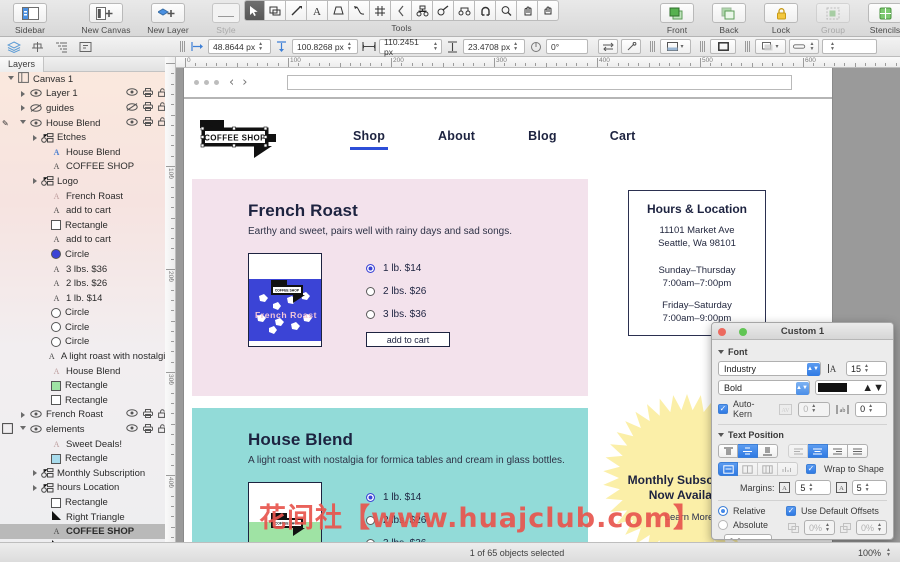  I want to click on layer-row: Right Triangle, so click(87, 517).